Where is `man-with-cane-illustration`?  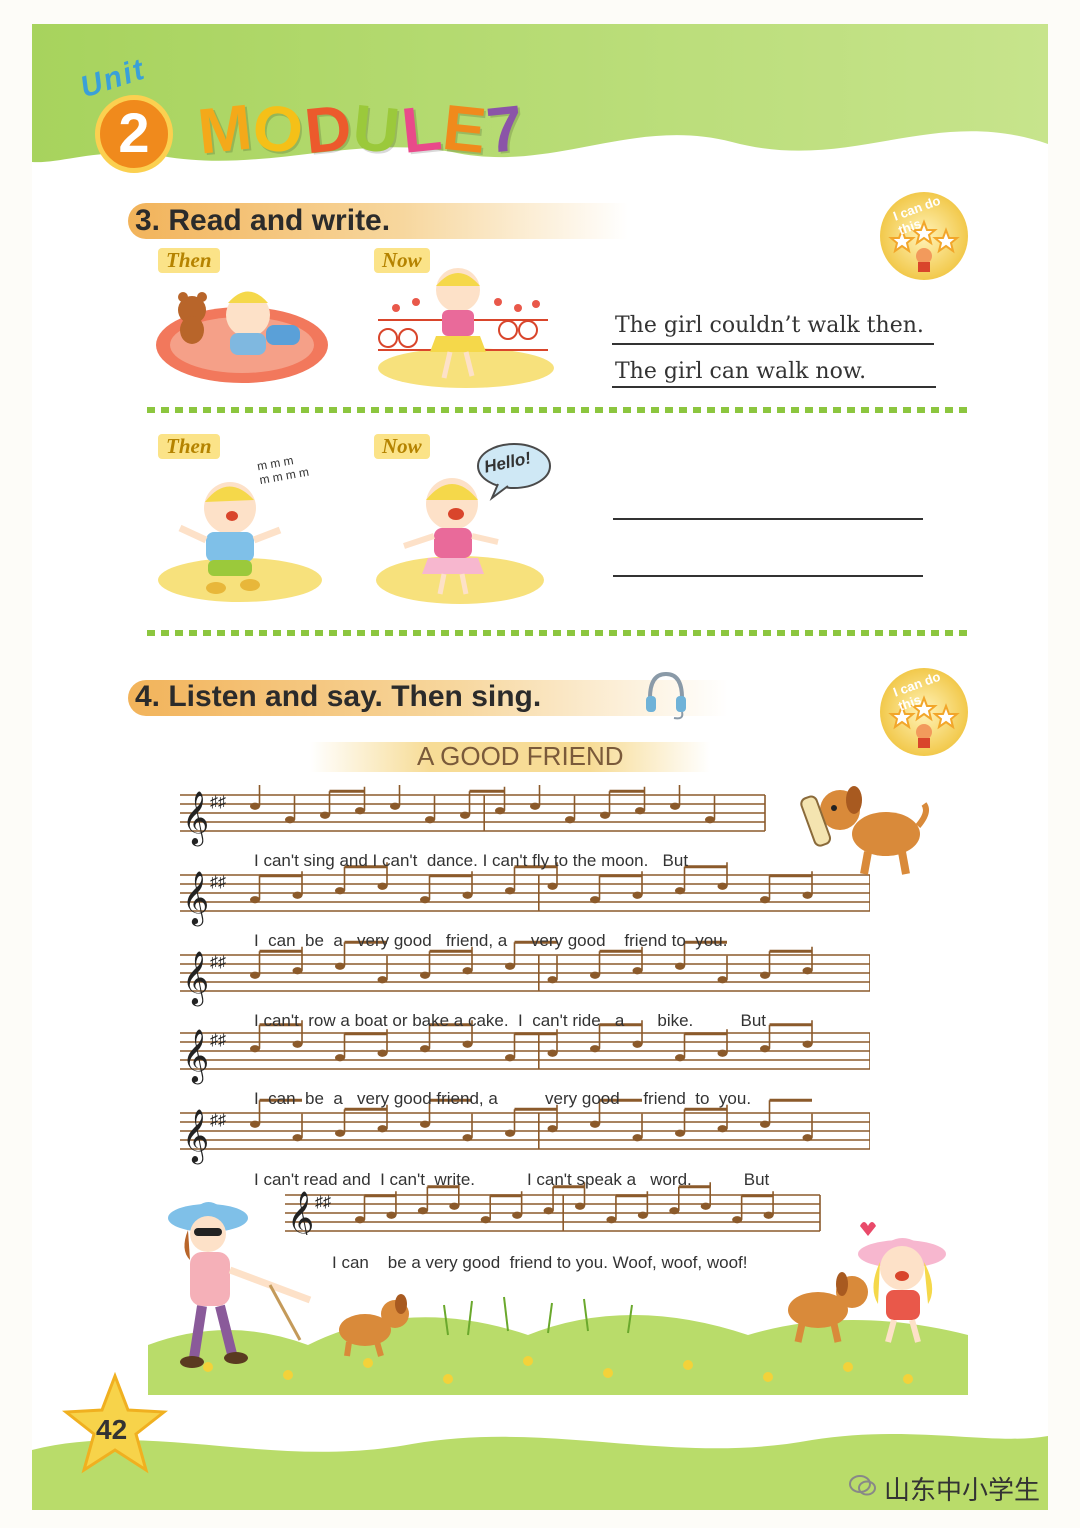
man-with-cane-illustration is located at coordinates (240, 1285).